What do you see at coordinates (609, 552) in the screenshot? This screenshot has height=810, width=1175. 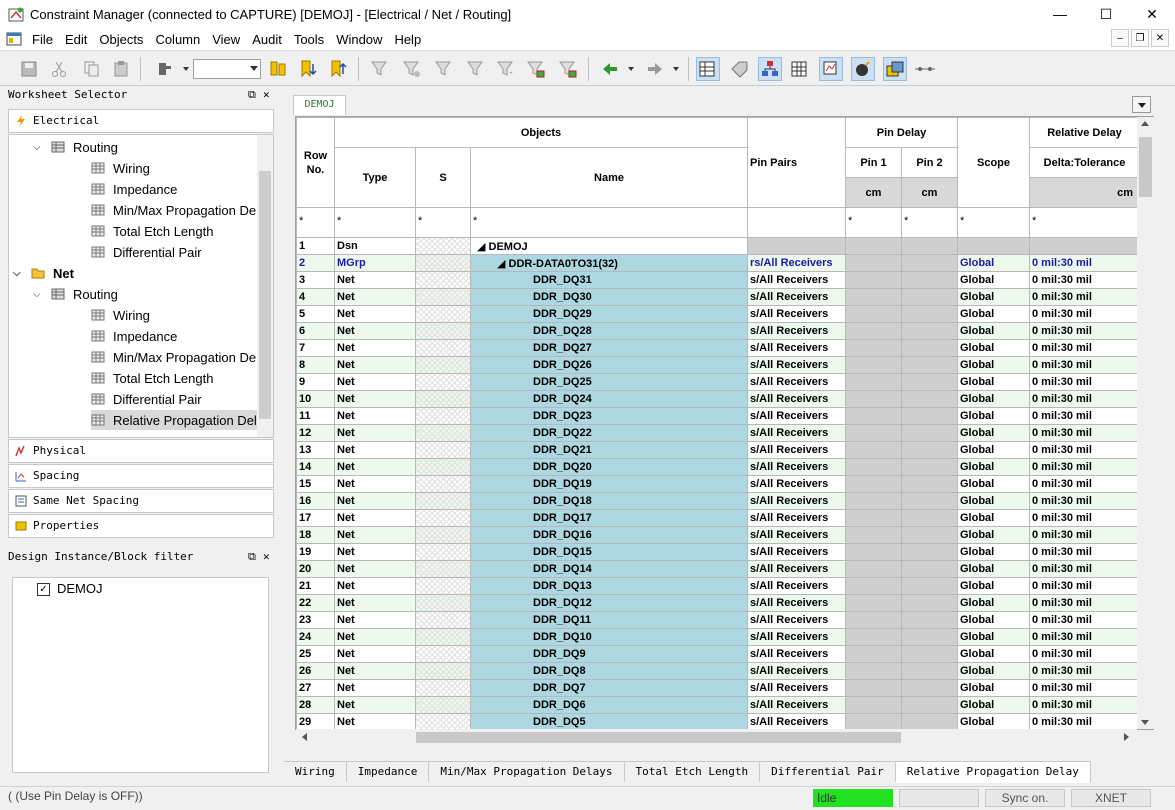 I see `name-cell: DDR_DQ15` at bounding box center [609, 552].